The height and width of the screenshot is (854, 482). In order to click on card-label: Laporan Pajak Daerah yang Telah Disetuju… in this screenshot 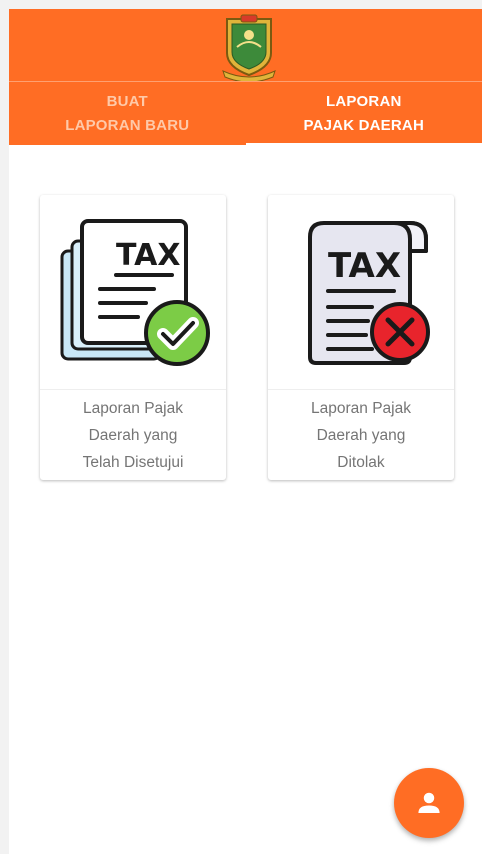, I will do `click(133, 435)`.